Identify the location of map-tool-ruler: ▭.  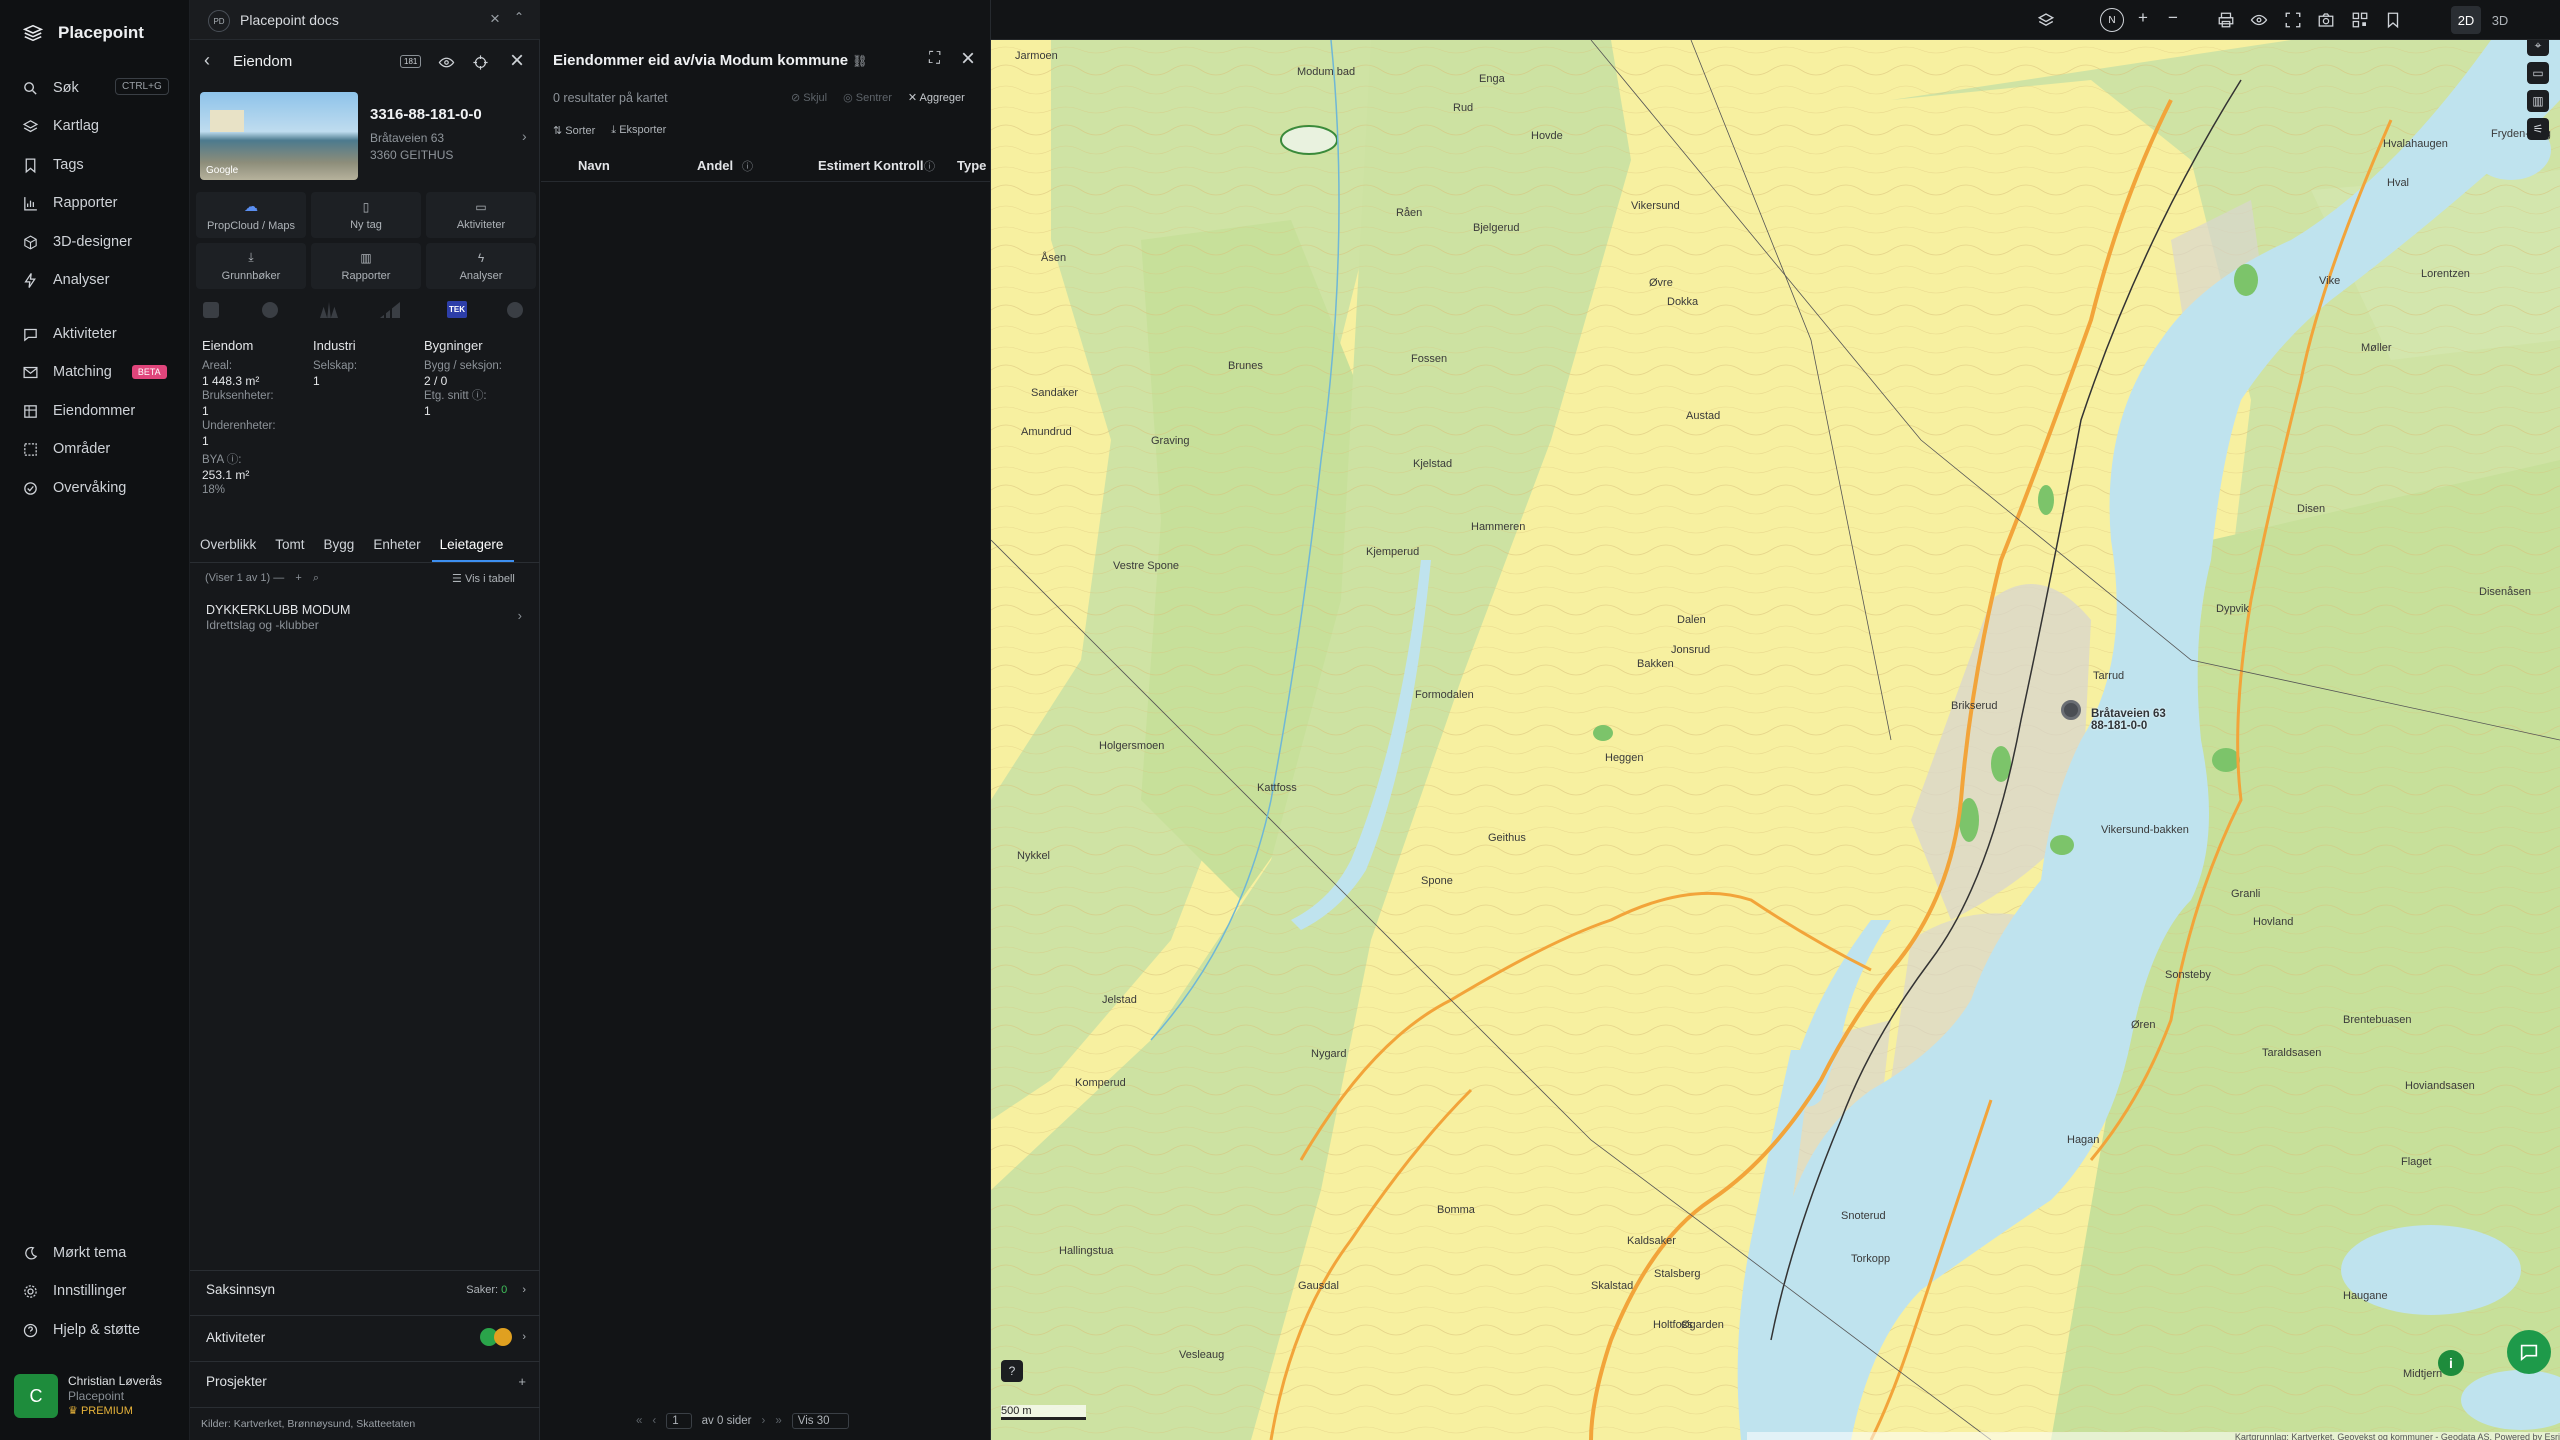
(2538, 73).